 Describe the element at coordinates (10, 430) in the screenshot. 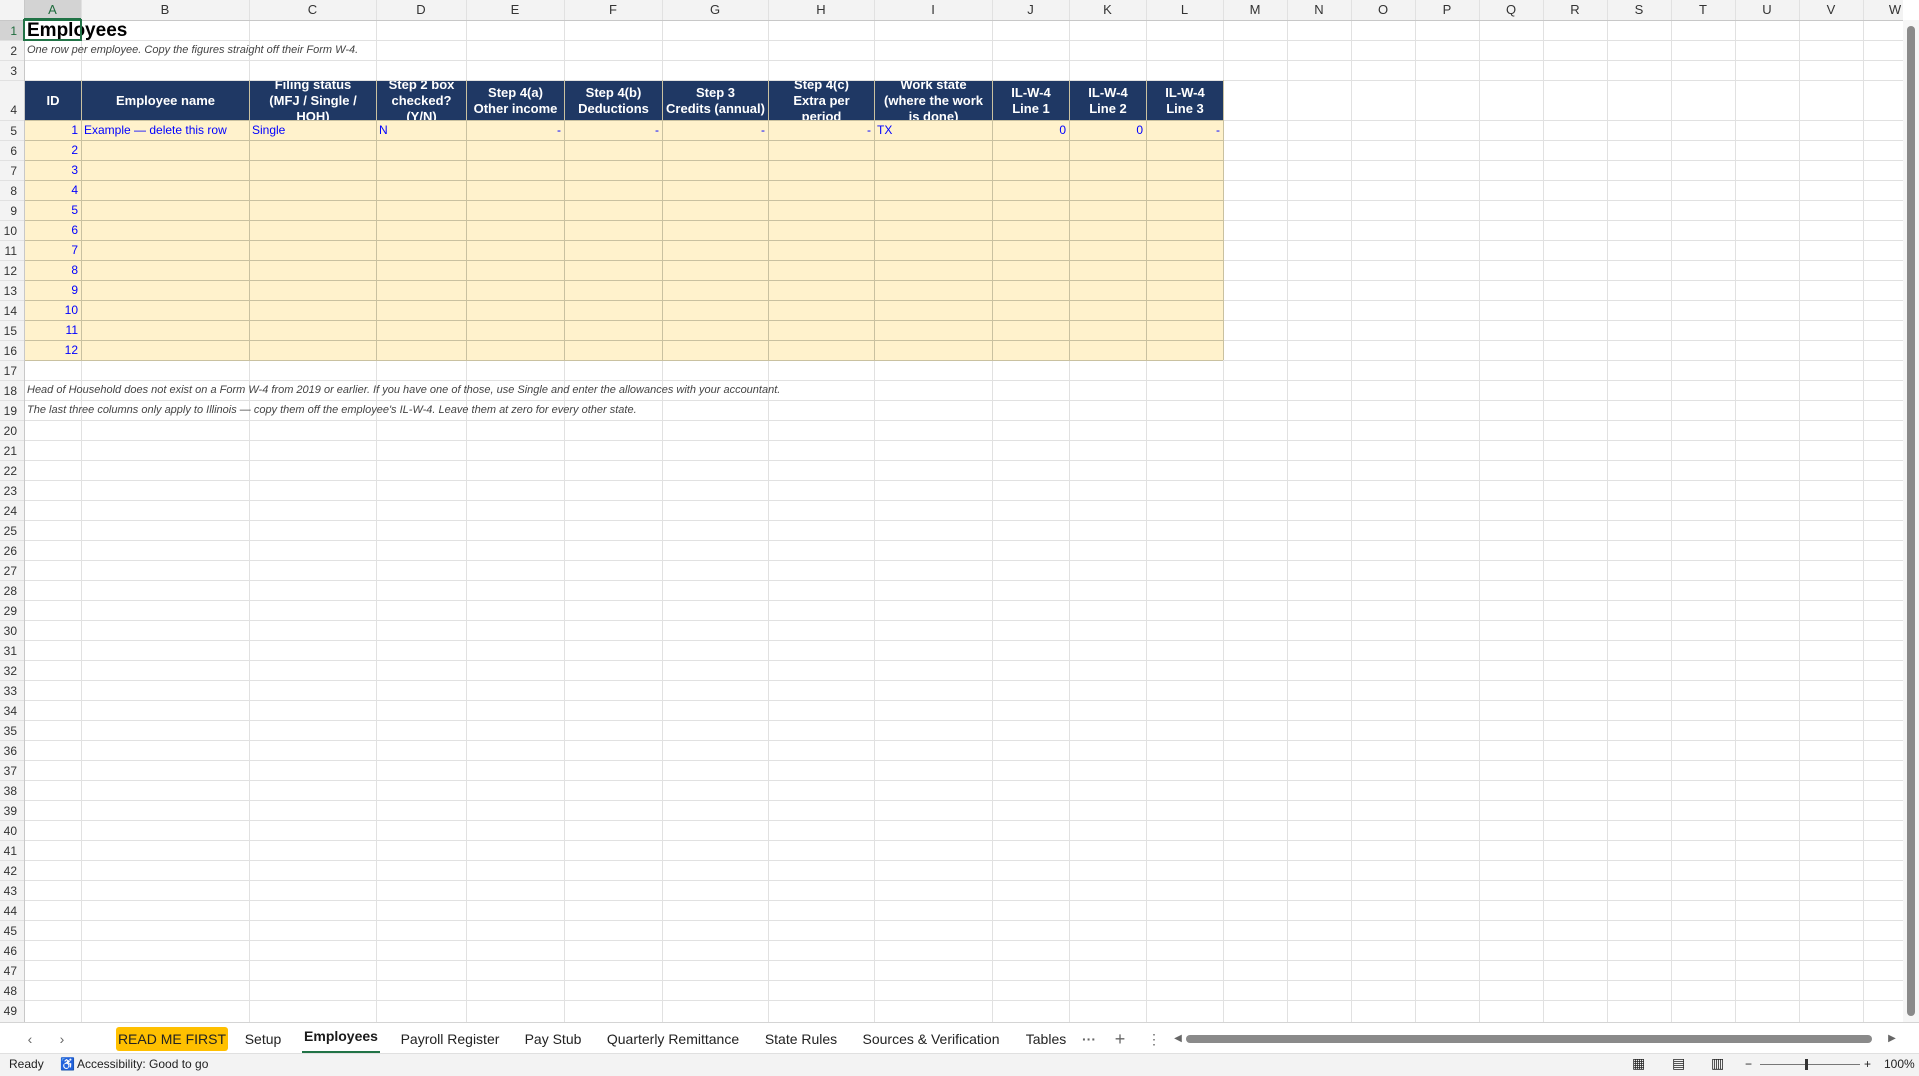

I see `row-header: 20` at that location.